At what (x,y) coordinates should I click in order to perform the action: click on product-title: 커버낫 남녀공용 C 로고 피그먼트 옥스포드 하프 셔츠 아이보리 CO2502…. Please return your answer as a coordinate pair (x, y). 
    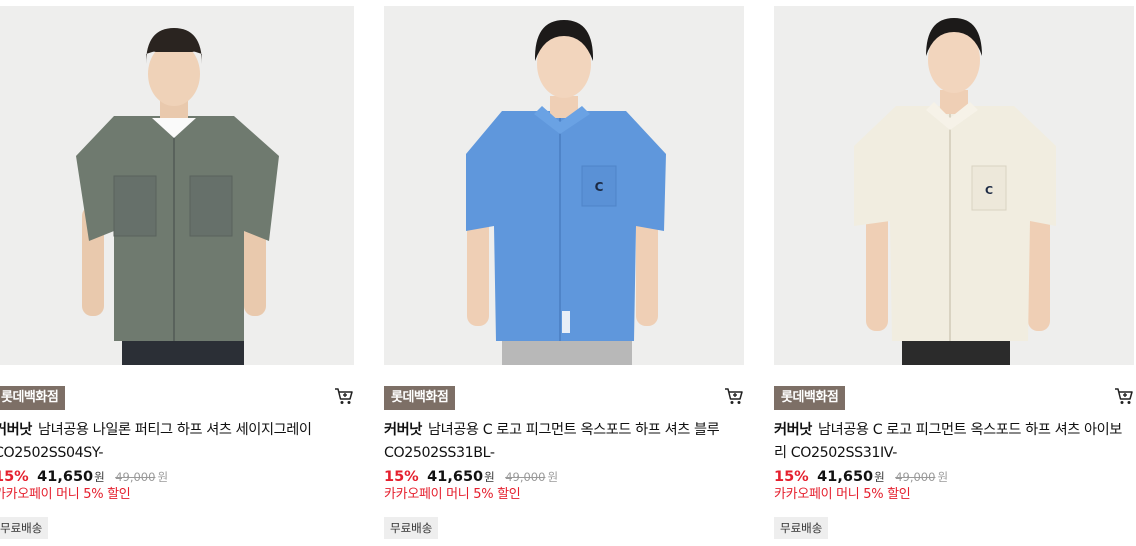
    Looking at the image, I should click on (953, 442).